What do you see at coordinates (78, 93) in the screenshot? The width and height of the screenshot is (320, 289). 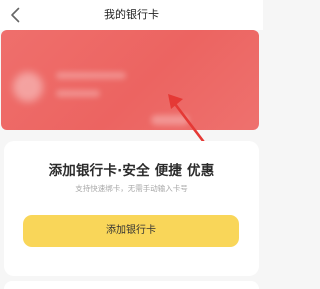 I see `card-type-blurred` at bounding box center [78, 93].